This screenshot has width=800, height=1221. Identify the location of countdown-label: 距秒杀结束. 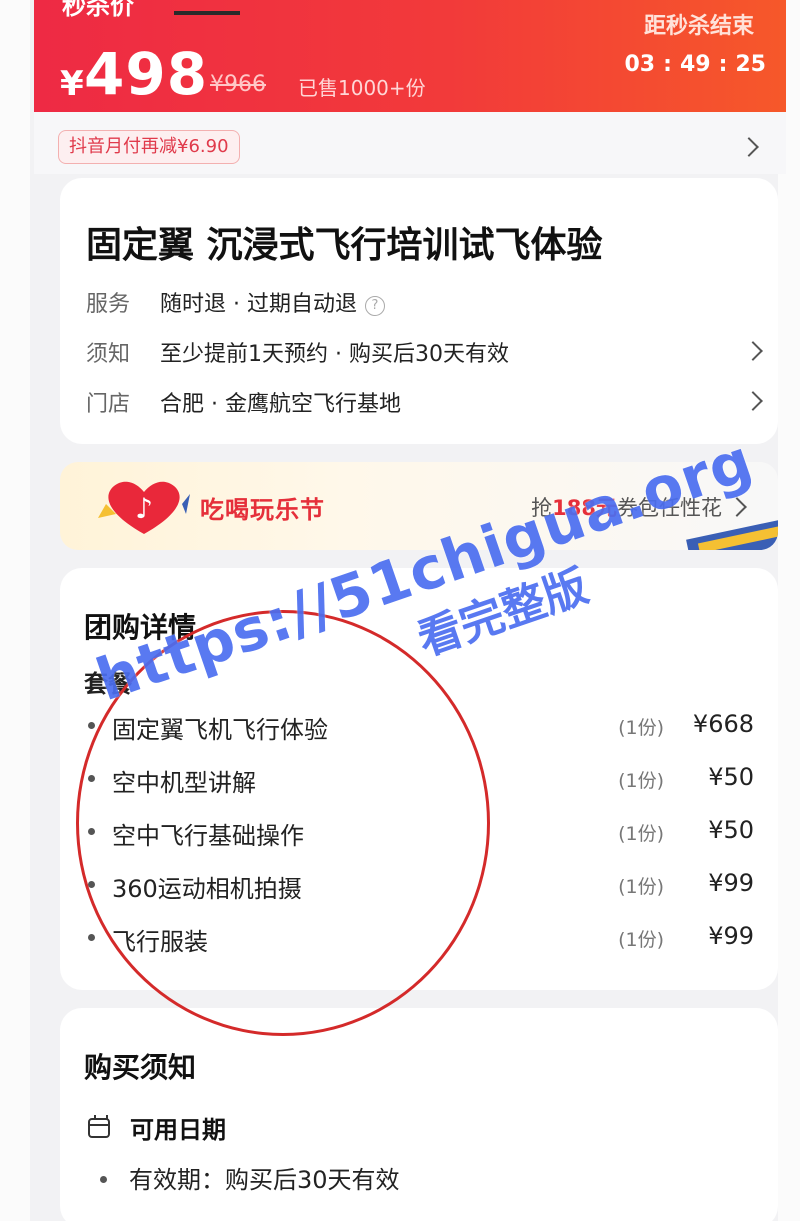
(698, 26).